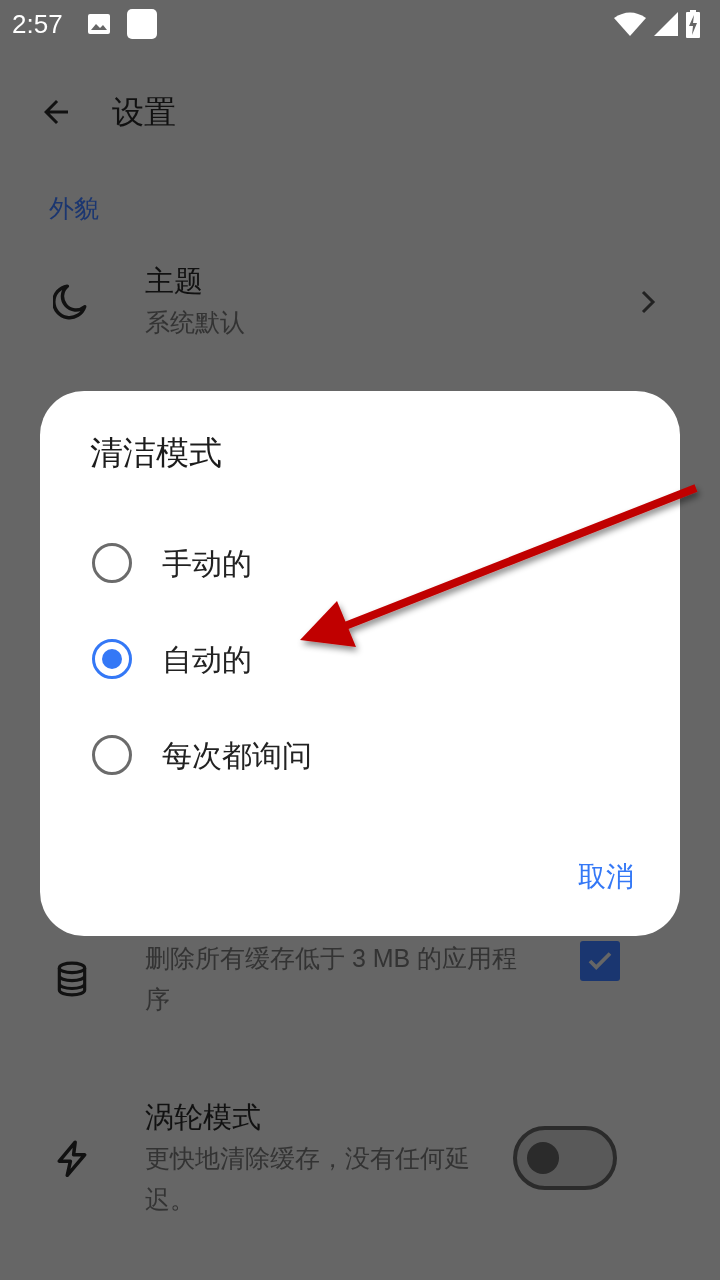 This screenshot has height=1280, width=720. Describe the element at coordinates (98, 24) in the screenshot. I see `image-icon` at that location.